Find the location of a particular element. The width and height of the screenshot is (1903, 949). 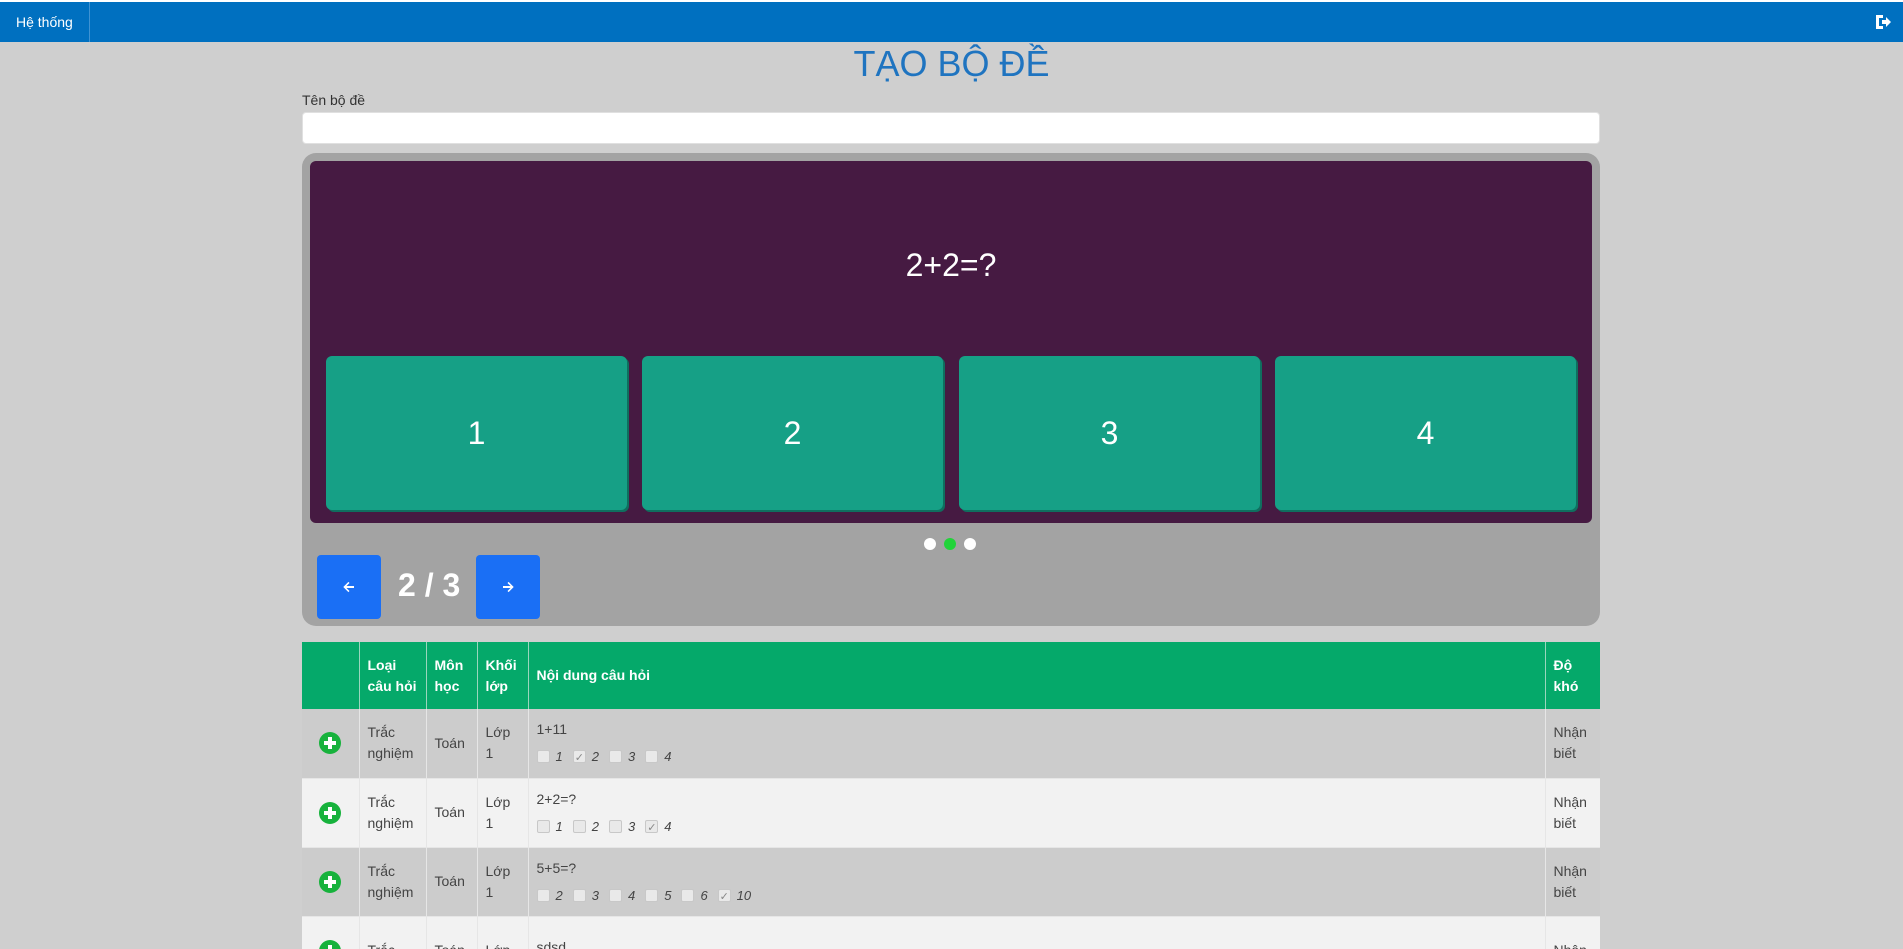

answer-option-1: 1 is located at coordinates (476, 433).